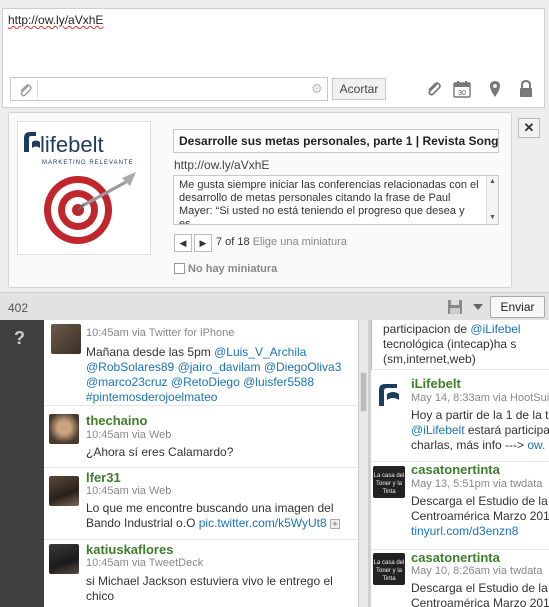  I want to click on mention-link: @DiegoOliva3, so click(303, 367).